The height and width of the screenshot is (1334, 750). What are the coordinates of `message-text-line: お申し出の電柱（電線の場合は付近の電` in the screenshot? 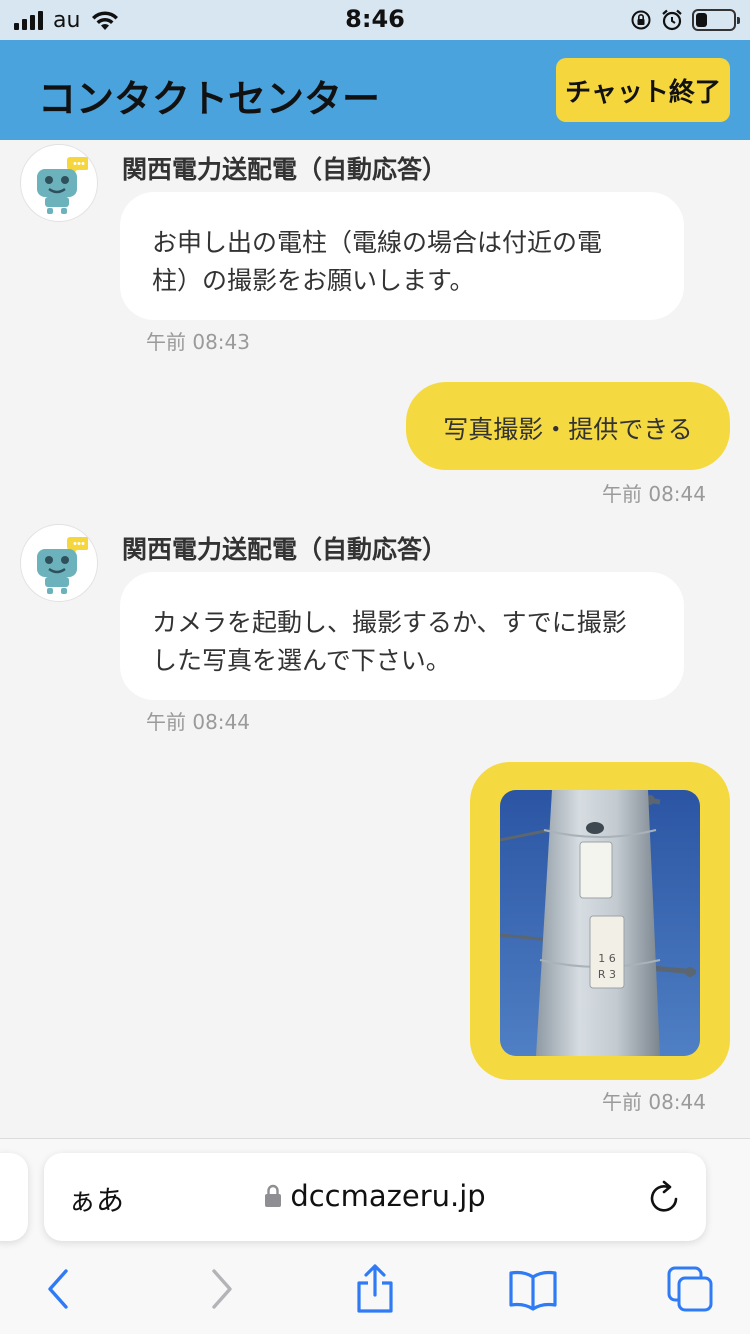 It's located at (377, 242).